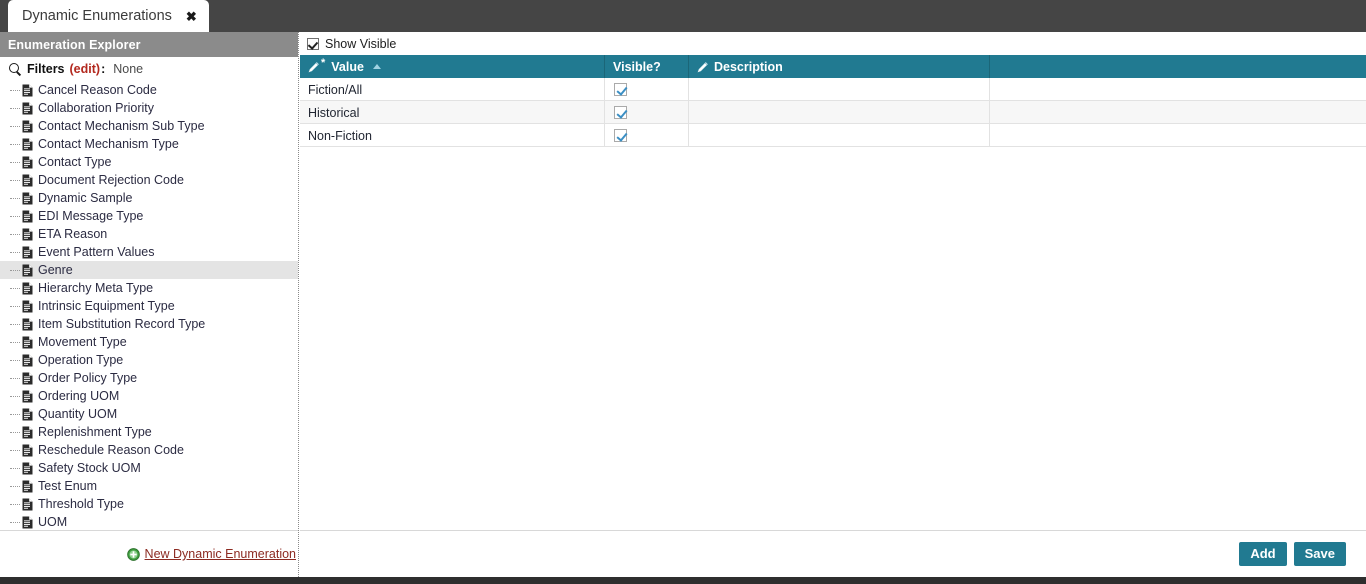  What do you see at coordinates (452, 135) in the screenshot?
I see `cell-value: Non-Fiction` at bounding box center [452, 135].